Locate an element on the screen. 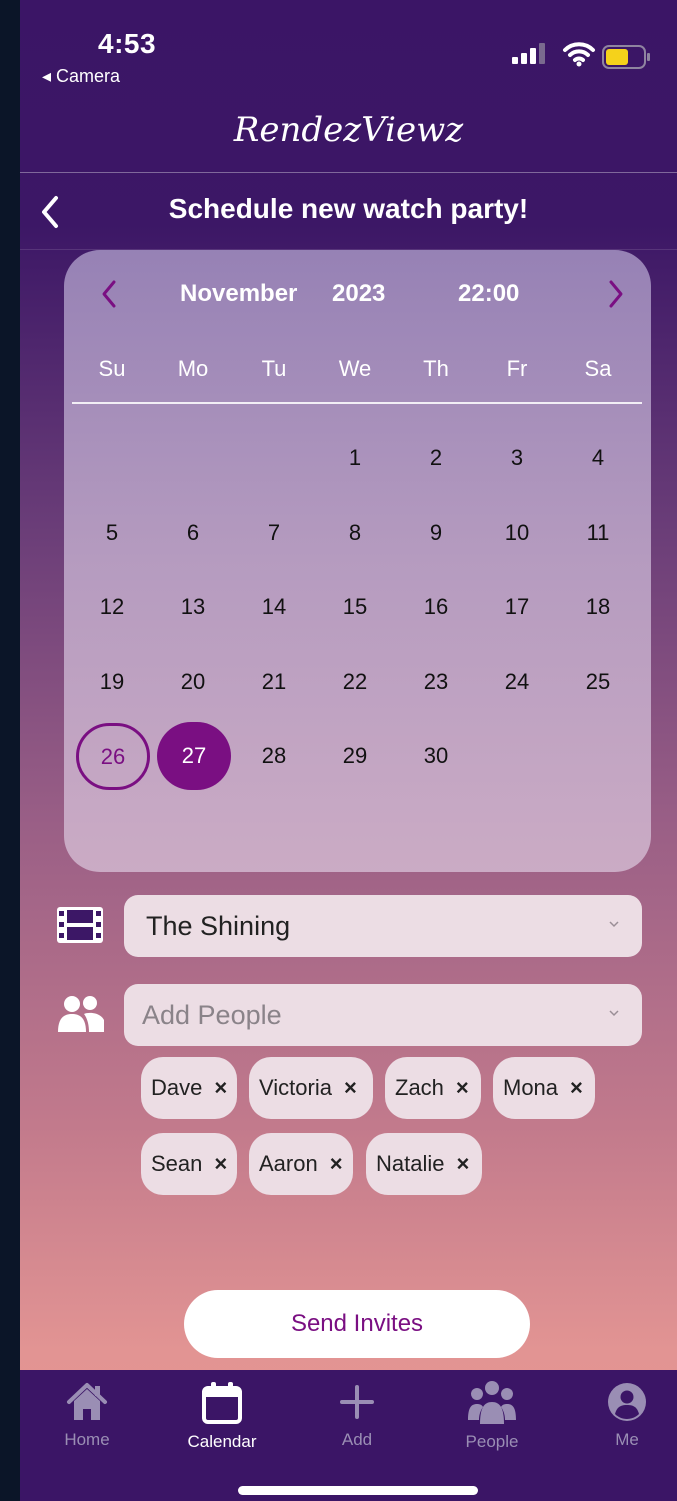 This screenshot has height=1501, width=677. person-chip-label: Victoria is located at coordinates (295, 1087).